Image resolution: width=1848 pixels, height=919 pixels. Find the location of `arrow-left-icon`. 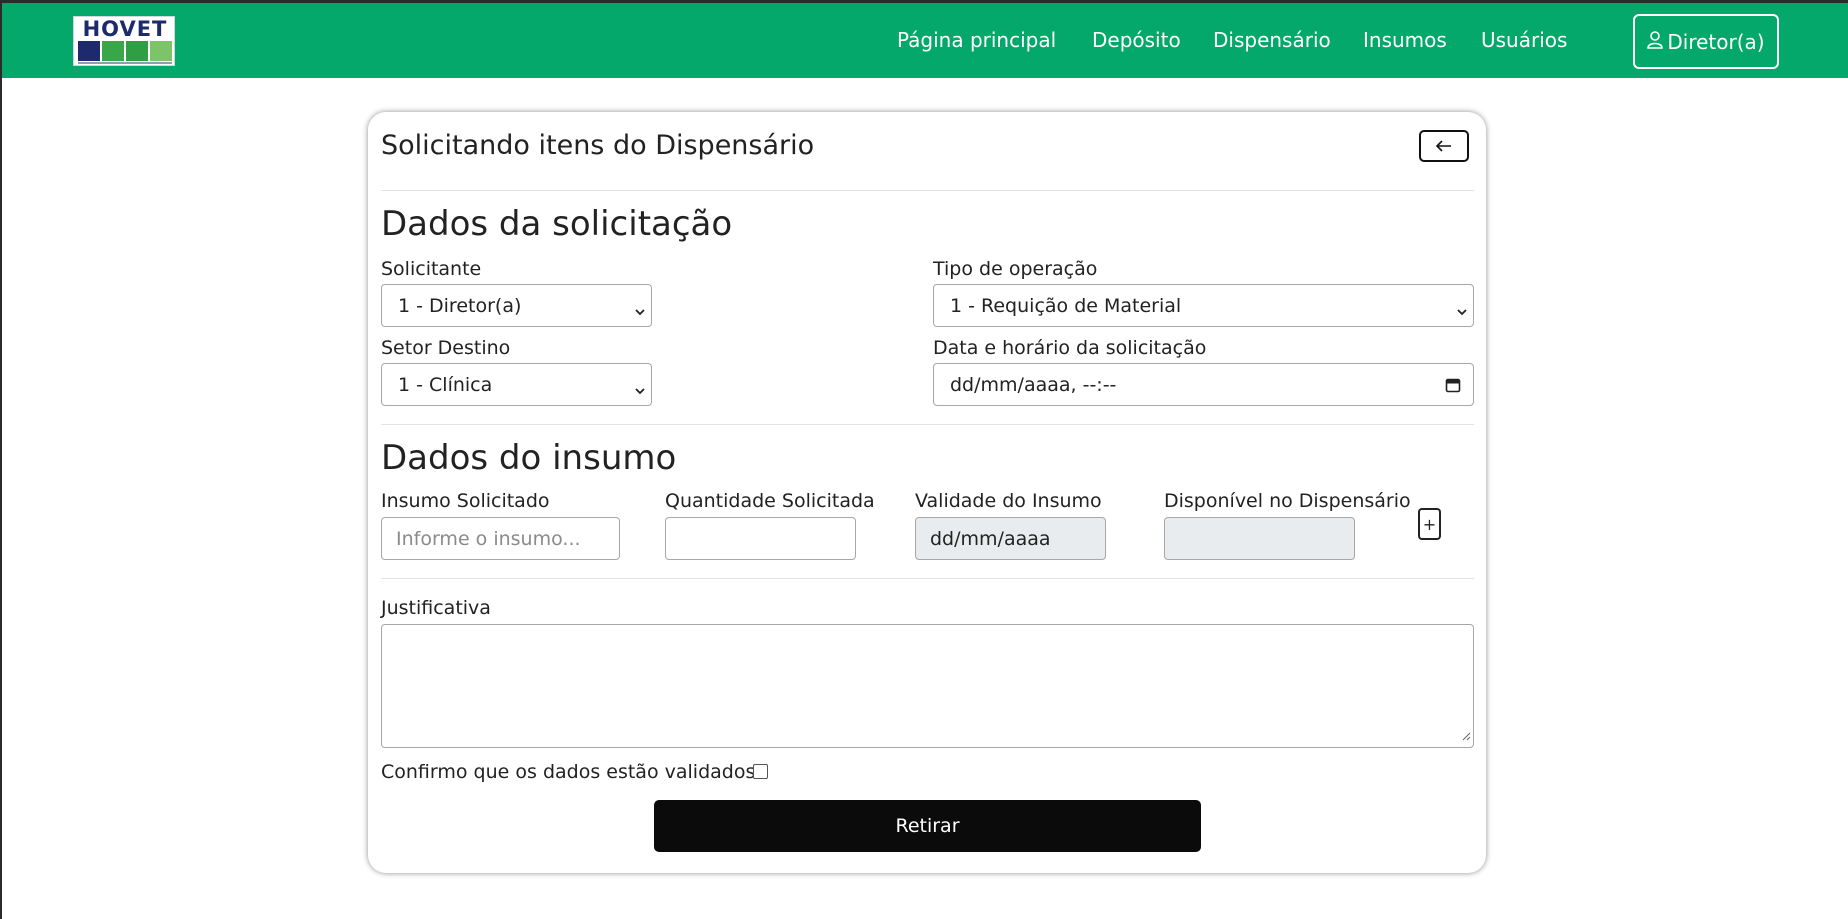

arrow-left-icon is located at coordinates (1444, 146).